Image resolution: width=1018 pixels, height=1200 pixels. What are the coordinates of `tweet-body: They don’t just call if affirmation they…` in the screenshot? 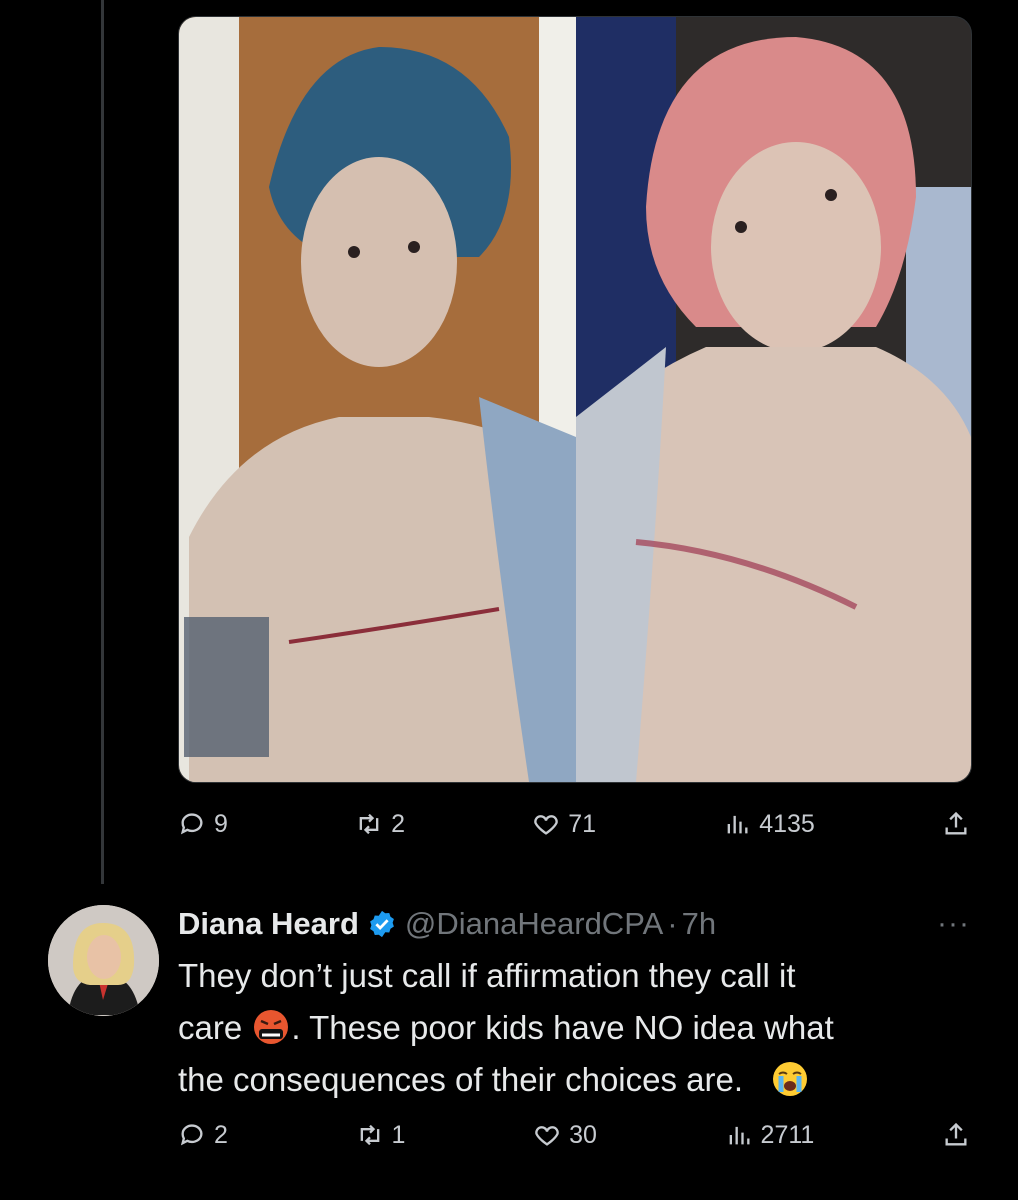 It's located at (563, 1028).